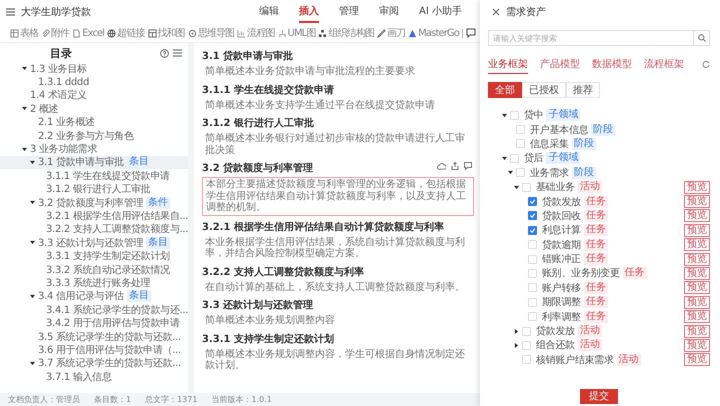  What do you see at coordinates (391, 33) in the screenshot?
I see `toolbar-button: 画刀` at bounding box center [391, 33].